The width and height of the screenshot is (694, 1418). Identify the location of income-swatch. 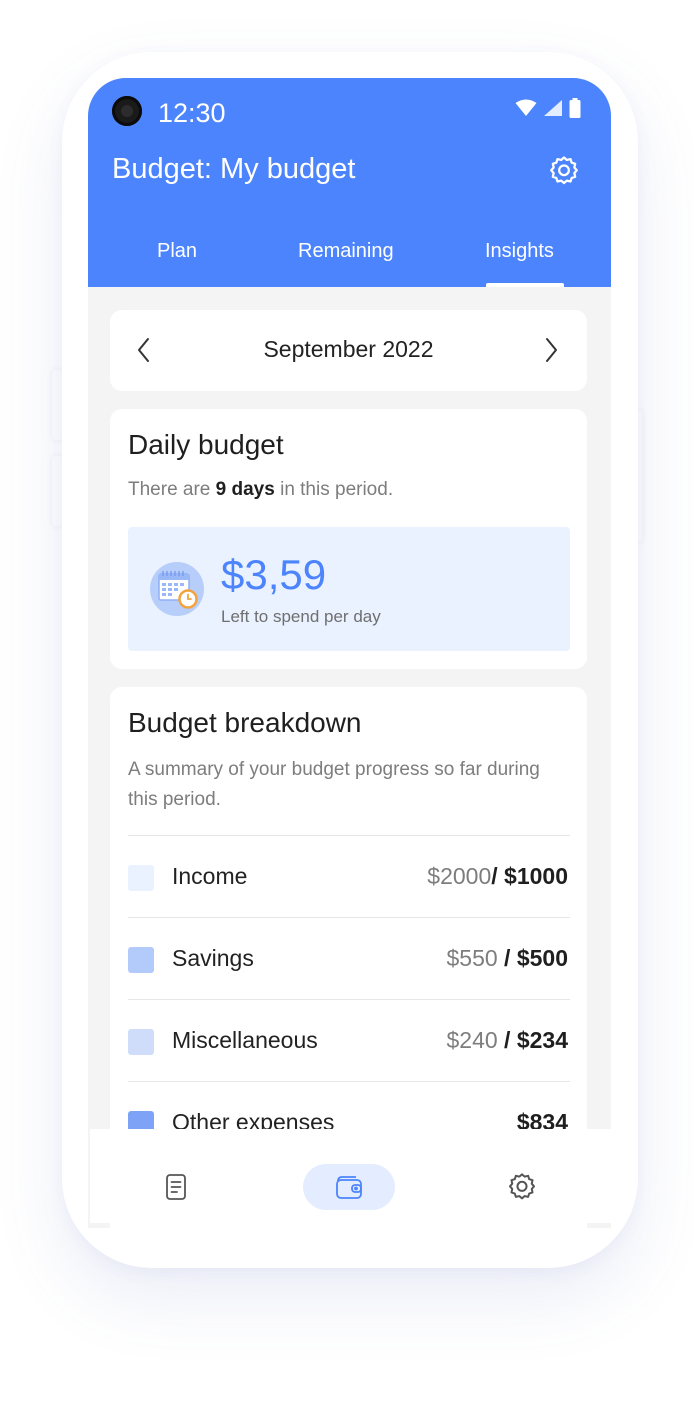
(141, 878).